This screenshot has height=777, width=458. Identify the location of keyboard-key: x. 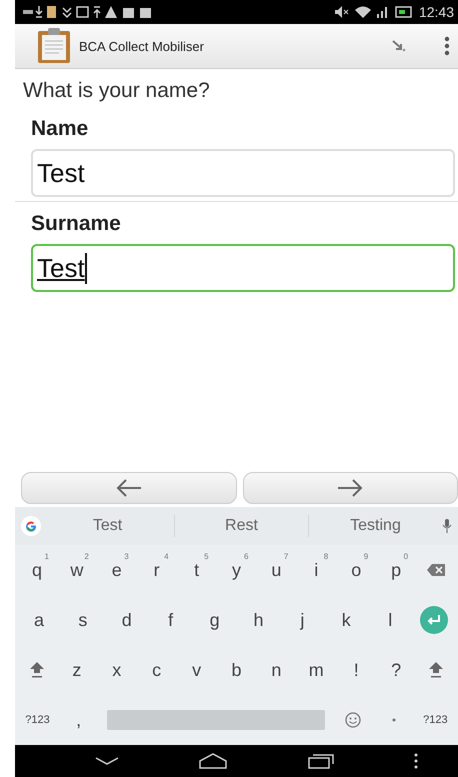
(116, 670).